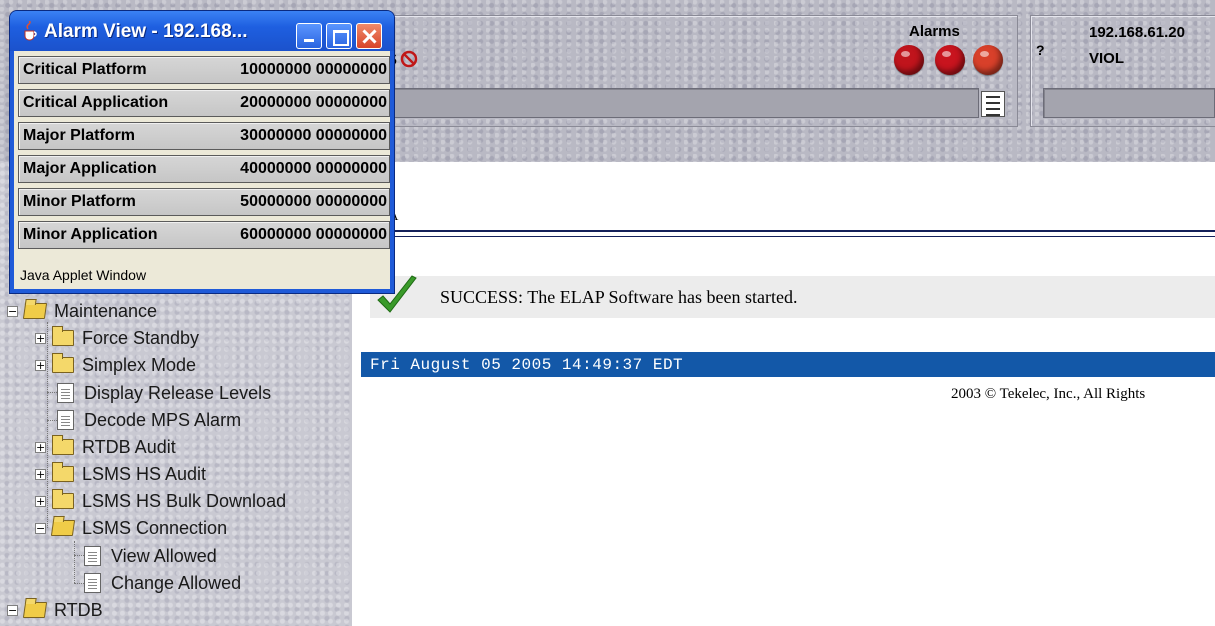 This screenshot has width=1215, height=626. I want to click on applet-window-label: Java Applet Window, so click(83, 275).